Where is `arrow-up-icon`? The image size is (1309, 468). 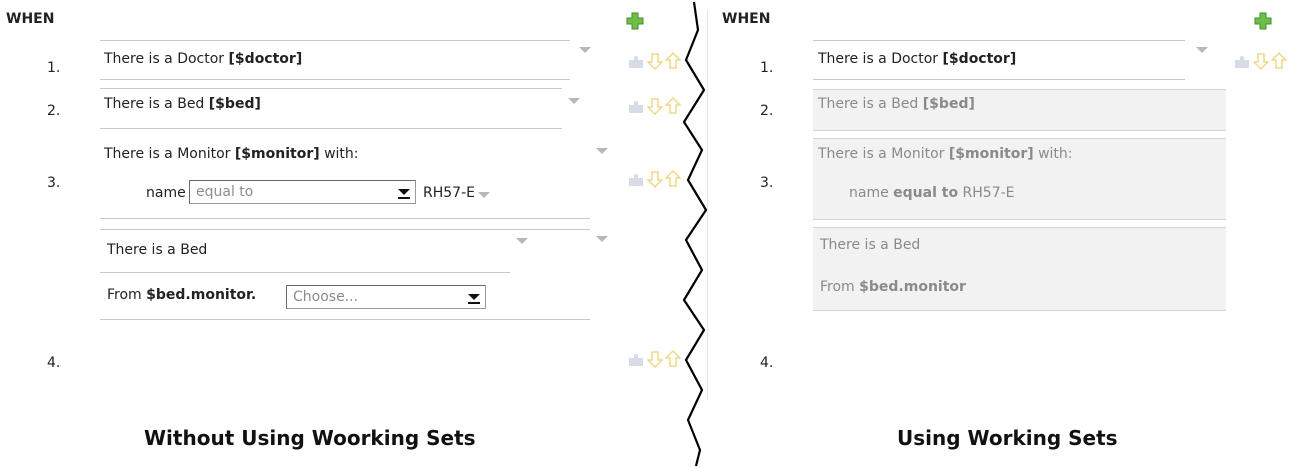
arrow-up-icon is located at coordinates (1279, 61).